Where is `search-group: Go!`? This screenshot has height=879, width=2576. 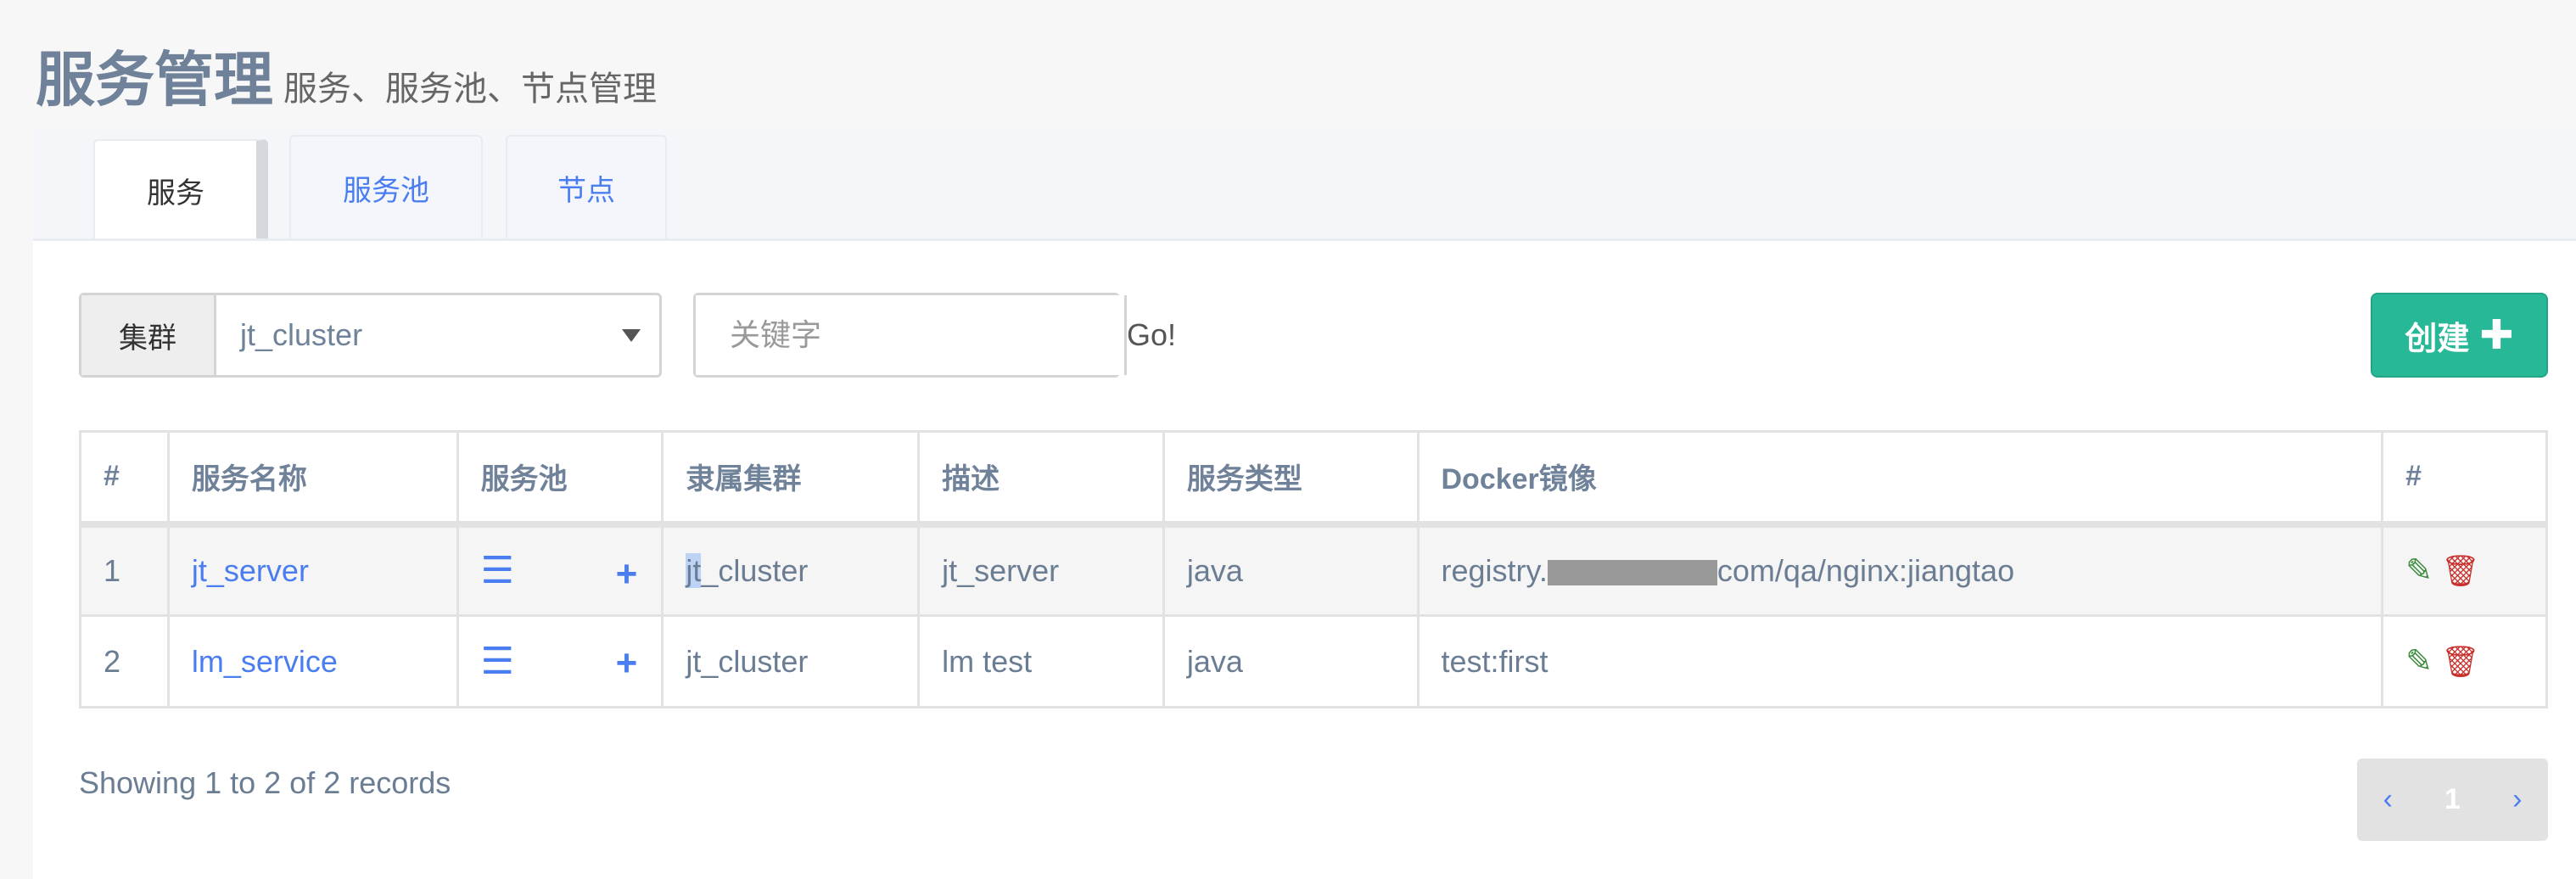
search-group: Go! is located at coordinates (934, 335).